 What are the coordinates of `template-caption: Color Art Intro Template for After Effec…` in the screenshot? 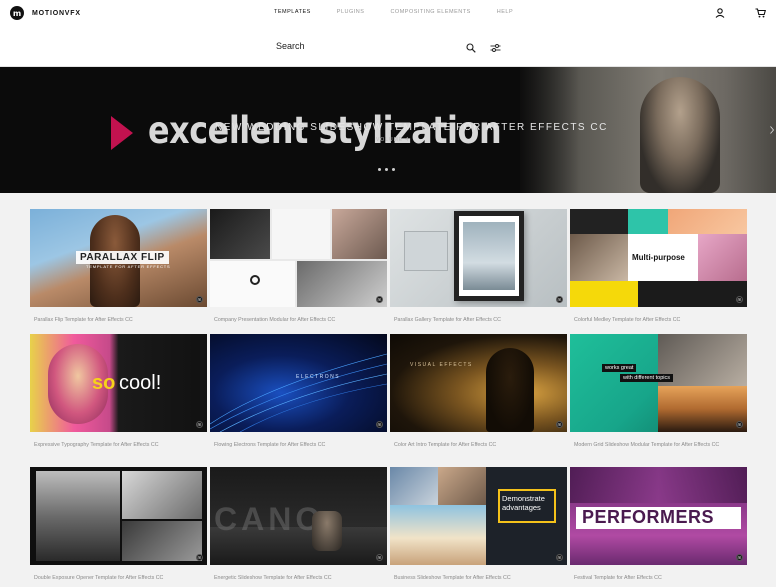 It's located at (476, 445).